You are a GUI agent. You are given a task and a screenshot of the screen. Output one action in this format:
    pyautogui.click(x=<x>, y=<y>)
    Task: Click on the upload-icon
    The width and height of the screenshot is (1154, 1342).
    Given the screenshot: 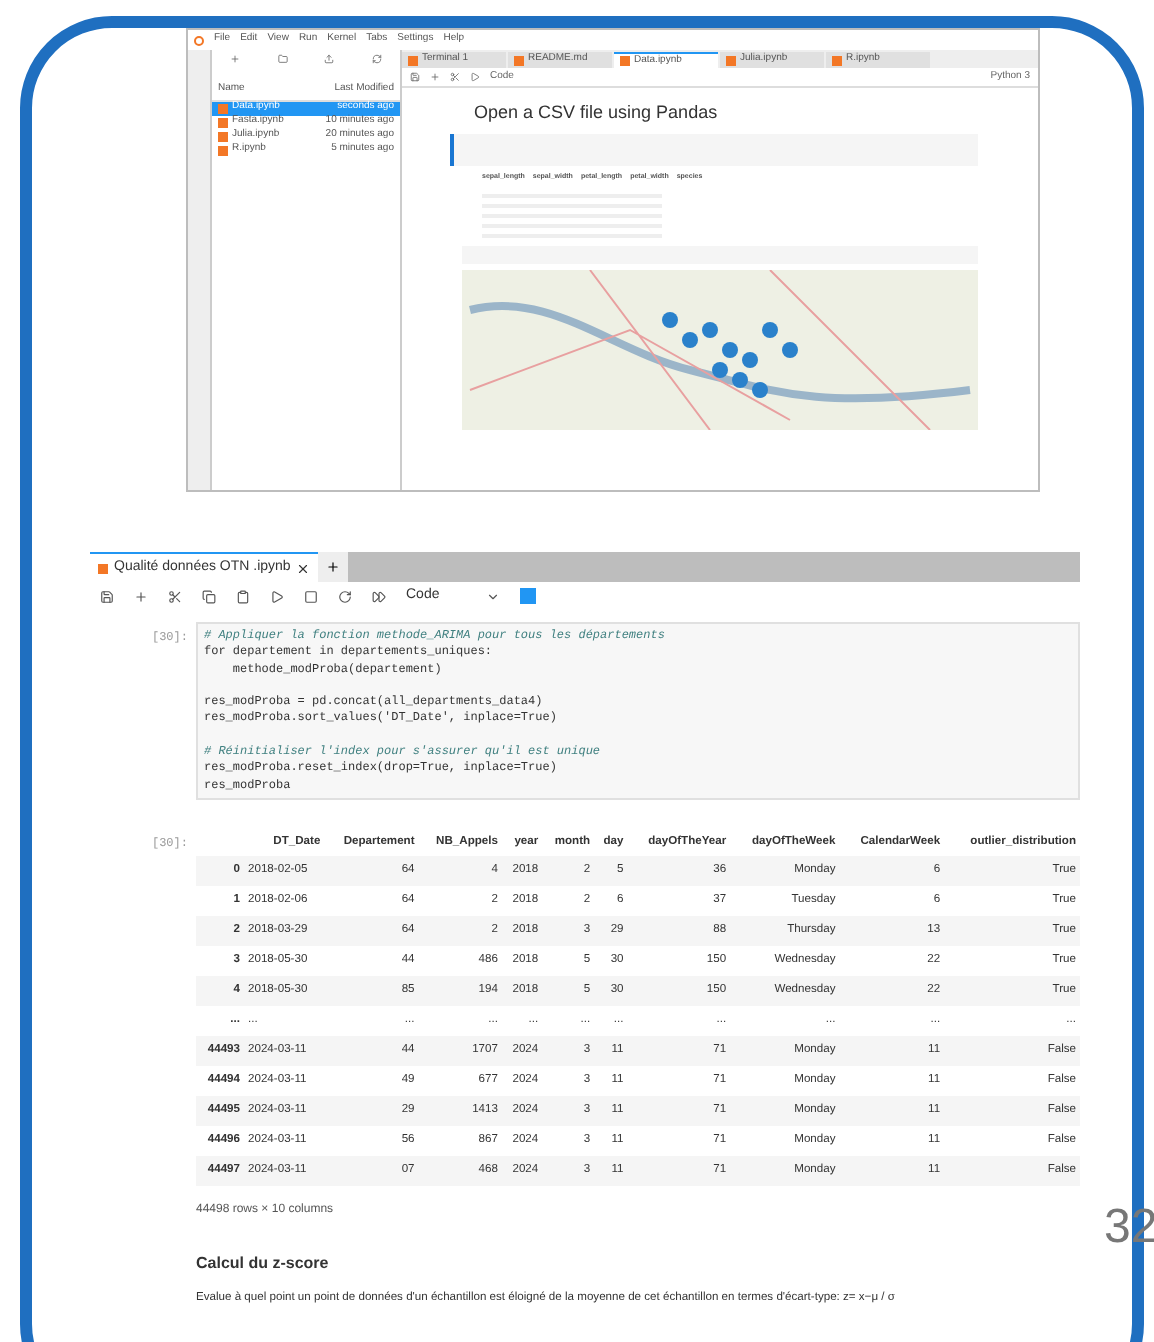 What is the action you would take?
    pyautogui.click(x=329, y=59)
    